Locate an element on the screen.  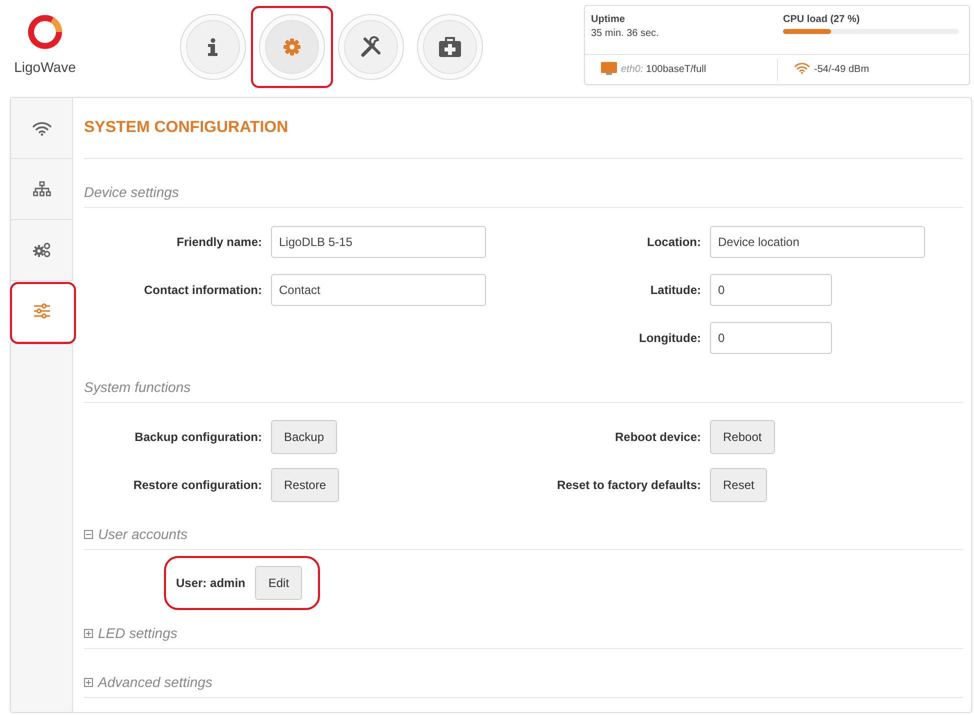
user-label: User: admin is located at coordinates (211, 583).